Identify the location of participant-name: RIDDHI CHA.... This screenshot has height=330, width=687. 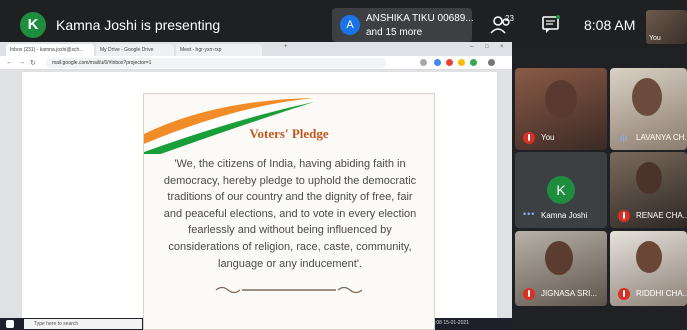
(661, 293).